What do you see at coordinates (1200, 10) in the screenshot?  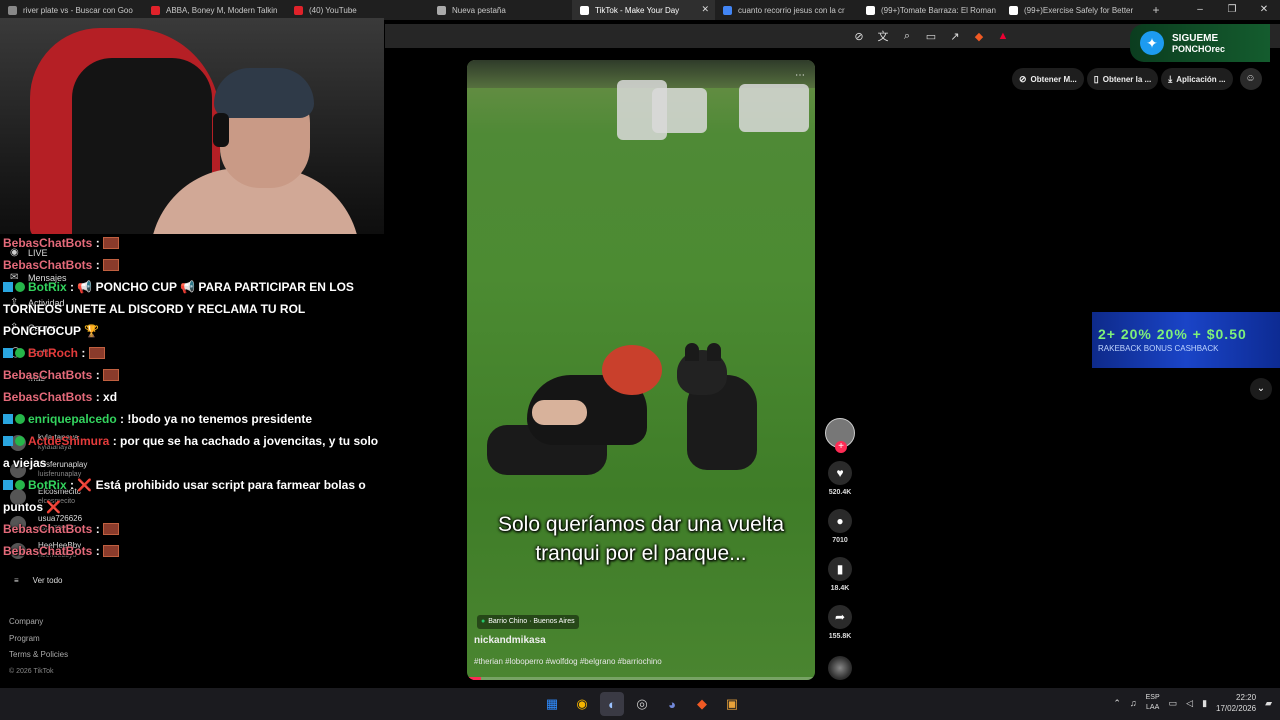 I see `minimize-icon: –` at bounding box center [1200, 10].